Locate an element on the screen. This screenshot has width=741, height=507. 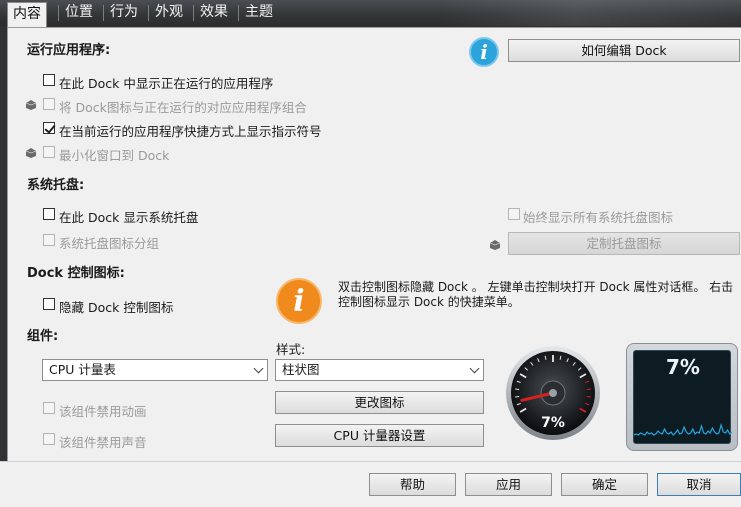
apply-button: 应用 is located at coordinates (508, 484).